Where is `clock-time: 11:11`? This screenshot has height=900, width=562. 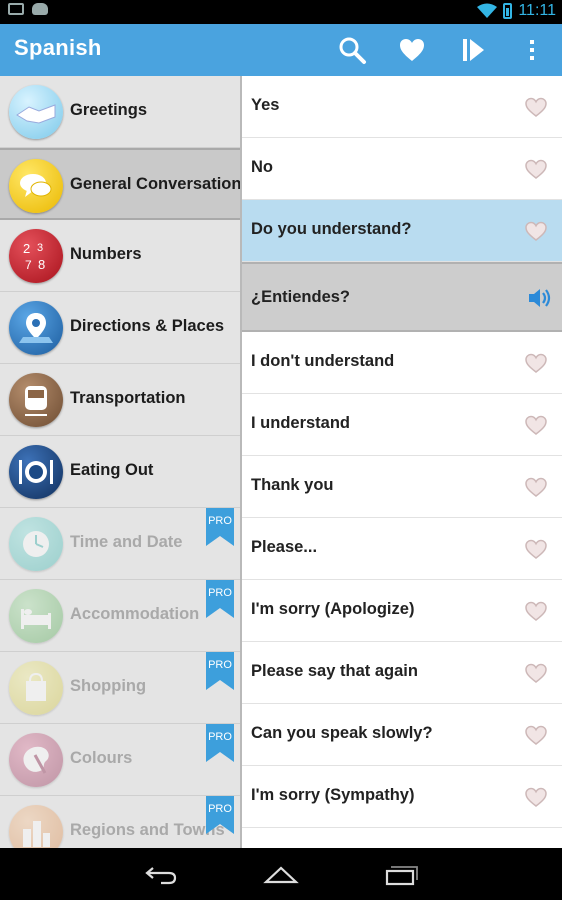
clock-time: 11:11 is located at coordinates (537, 10).